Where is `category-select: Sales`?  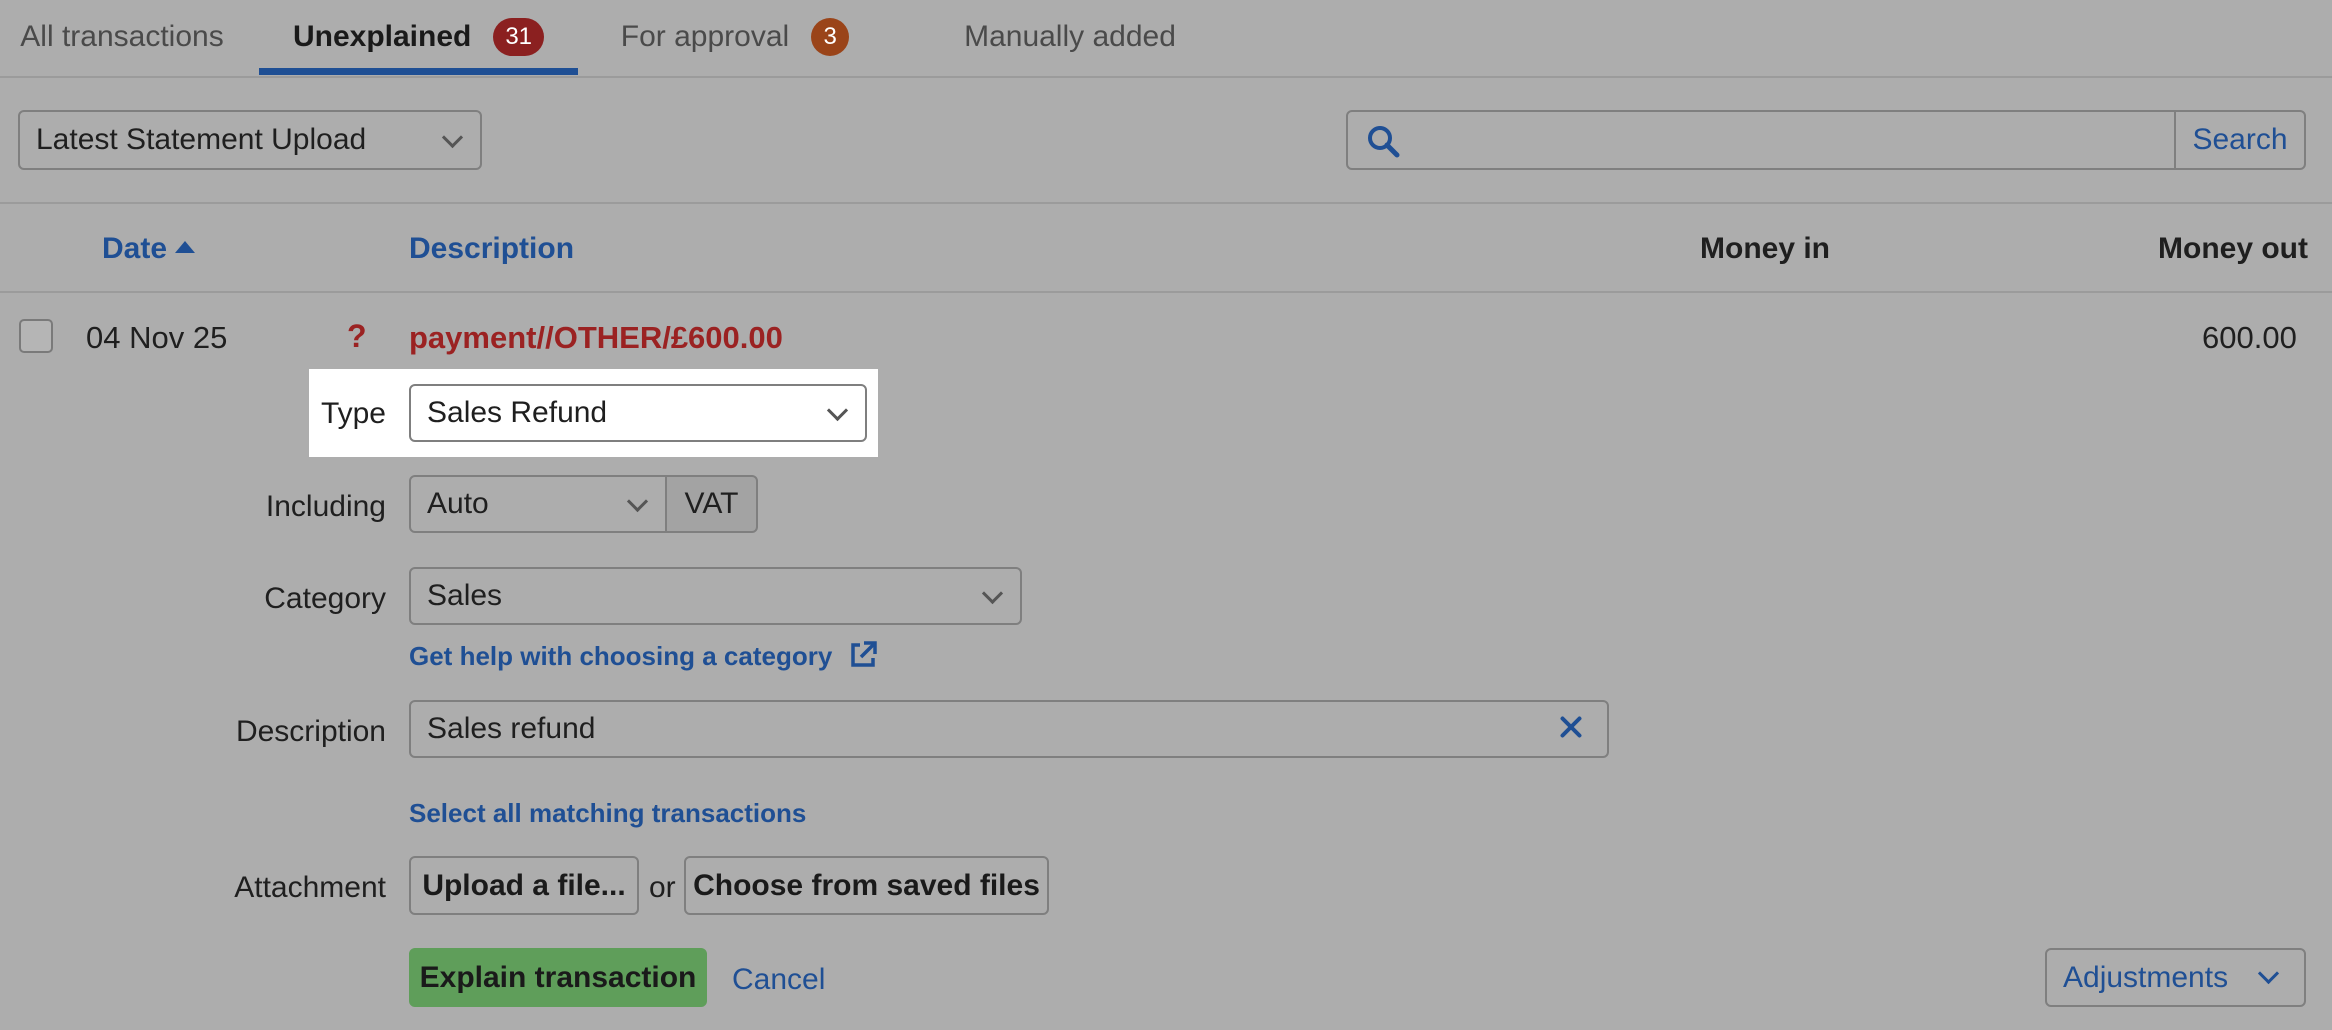 category-select: Sales is located at coordinates (715, 596).